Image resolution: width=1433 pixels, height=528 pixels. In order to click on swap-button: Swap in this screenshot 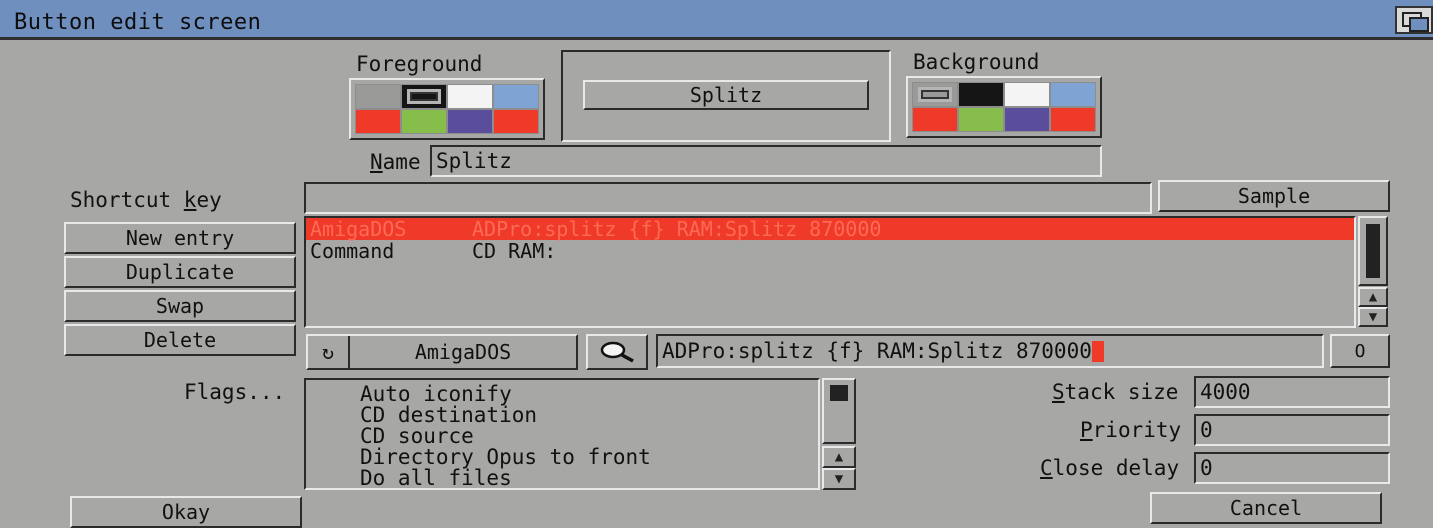, I will do `click(180, 306)`.